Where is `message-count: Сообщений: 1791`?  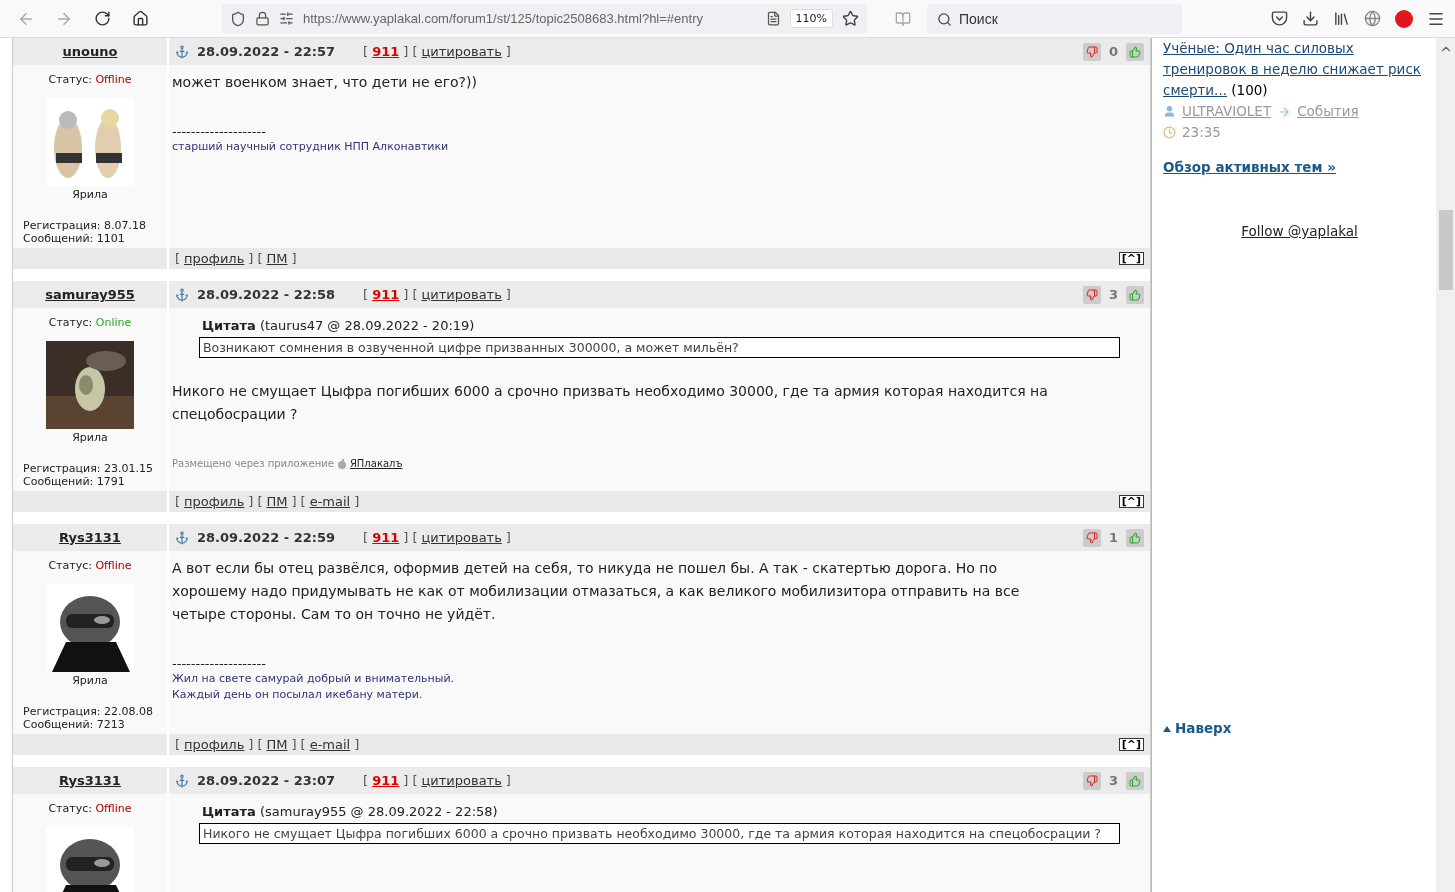 message-count: Сообщений: 1791 is located at coordinates (74, 481).